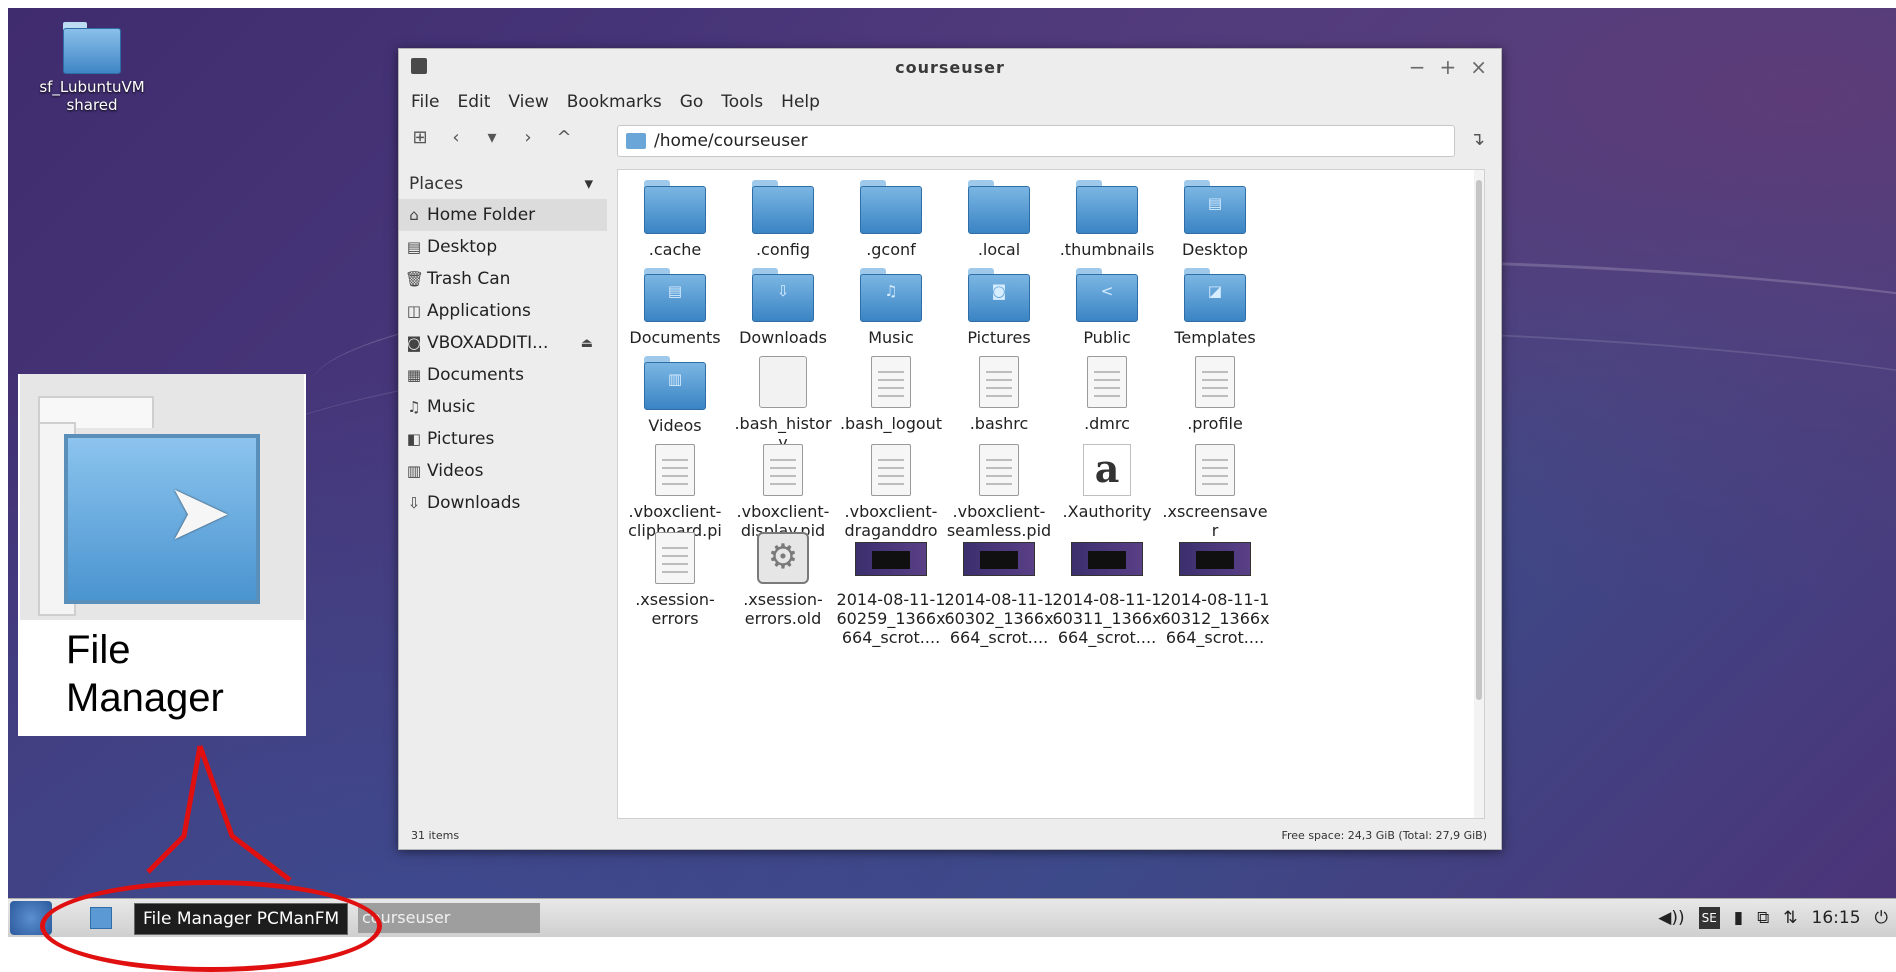 Image resolution: width=1896 pixels, height=972 pixels. What do you see at coordinates (891, 291) in the screenshot?
I see `folder-glyph-icon: ♫` at bounding box center [891, 291].